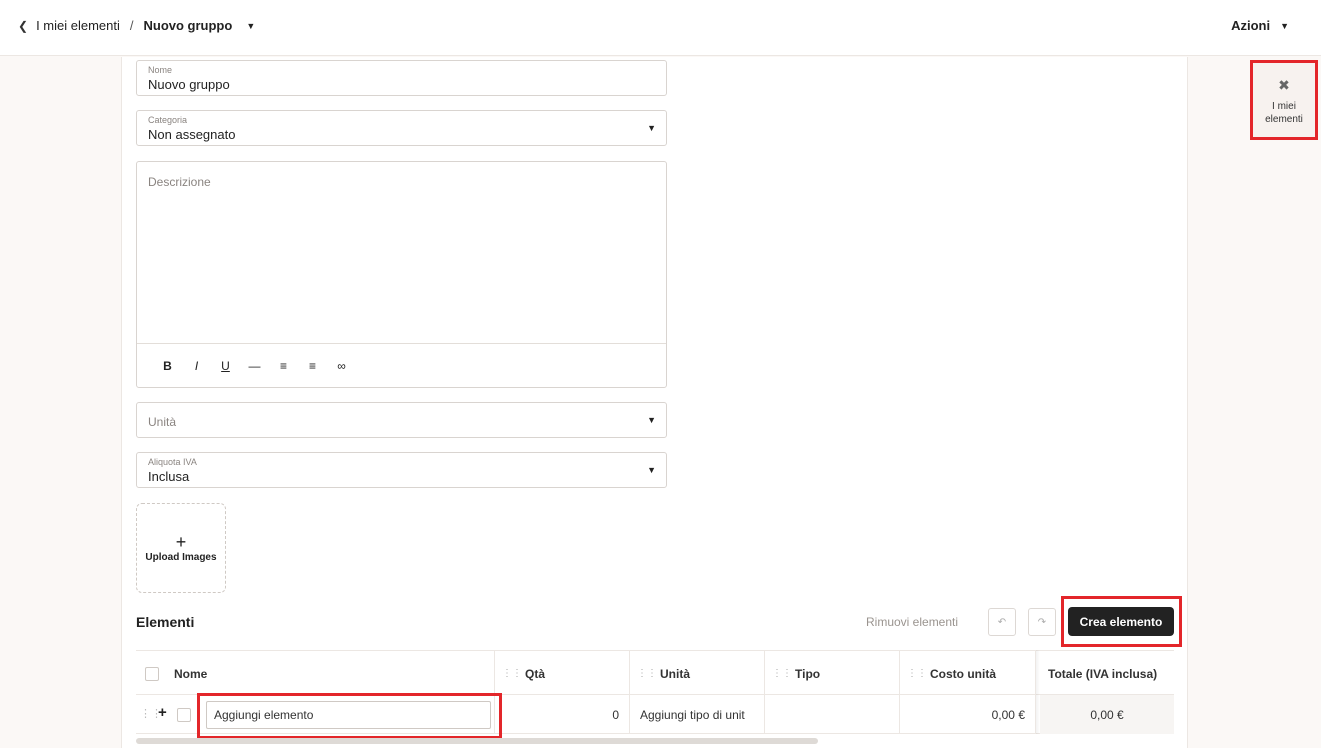  I want to click on col-total: Totale (IVA inclusa), so click(1107, 673).